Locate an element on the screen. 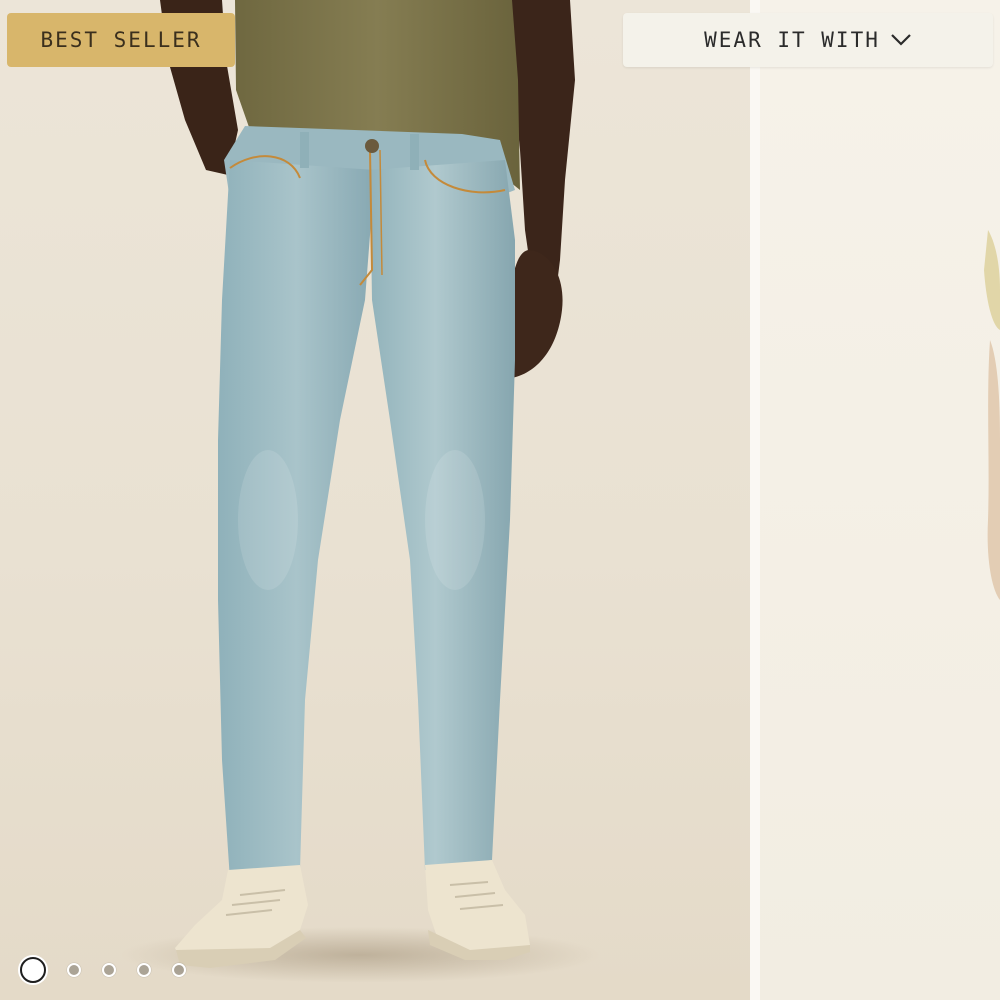 The height and width of the screenshot is (1000, 1000). best-seller-label: BEST SELLER is located at coordinates (121, 40).